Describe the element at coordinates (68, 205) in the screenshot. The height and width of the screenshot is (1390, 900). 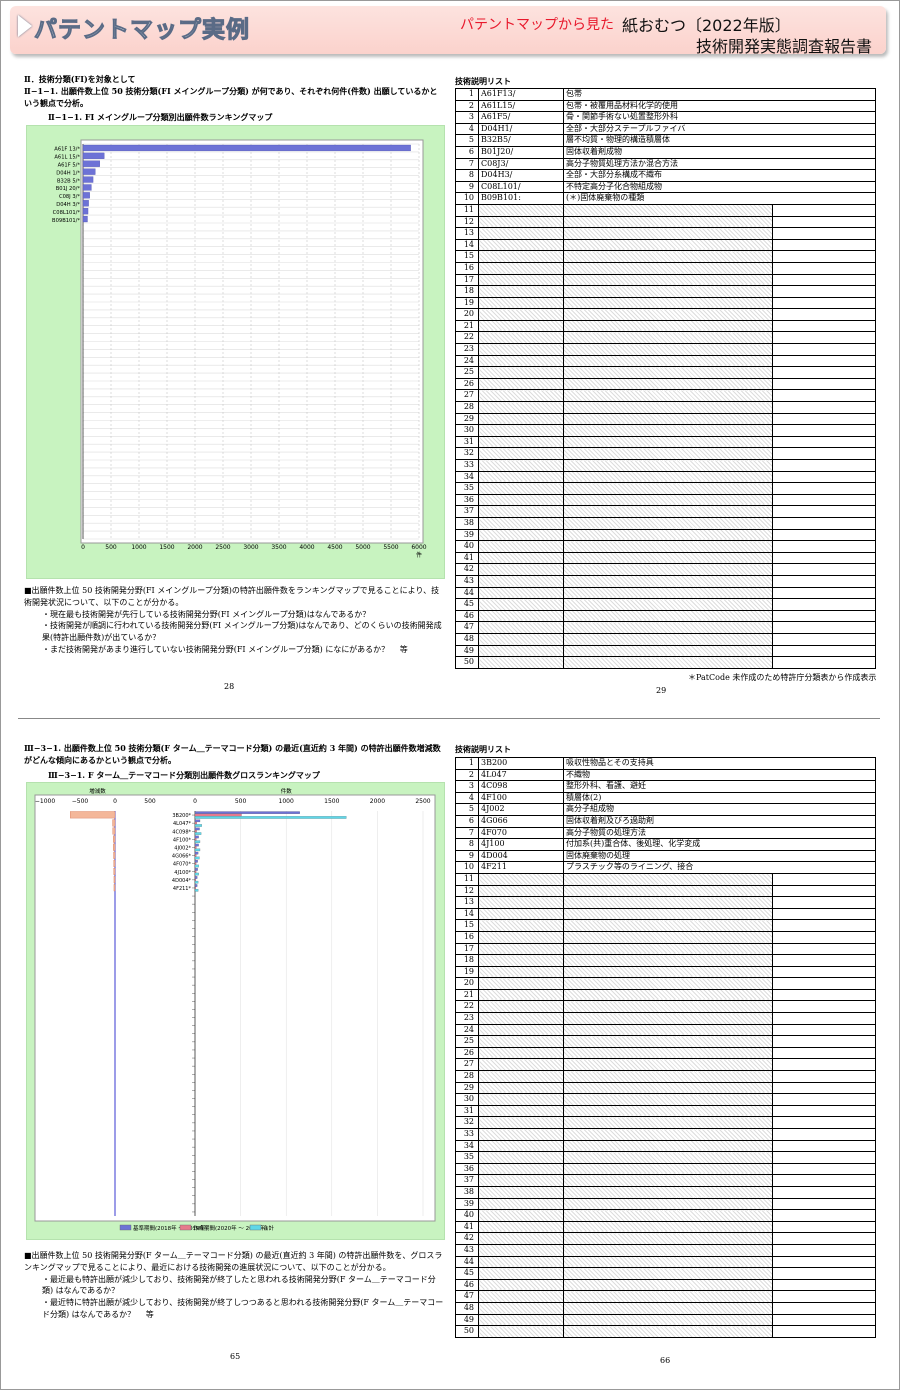
I see `category-label: D04H 3/*` at that location.